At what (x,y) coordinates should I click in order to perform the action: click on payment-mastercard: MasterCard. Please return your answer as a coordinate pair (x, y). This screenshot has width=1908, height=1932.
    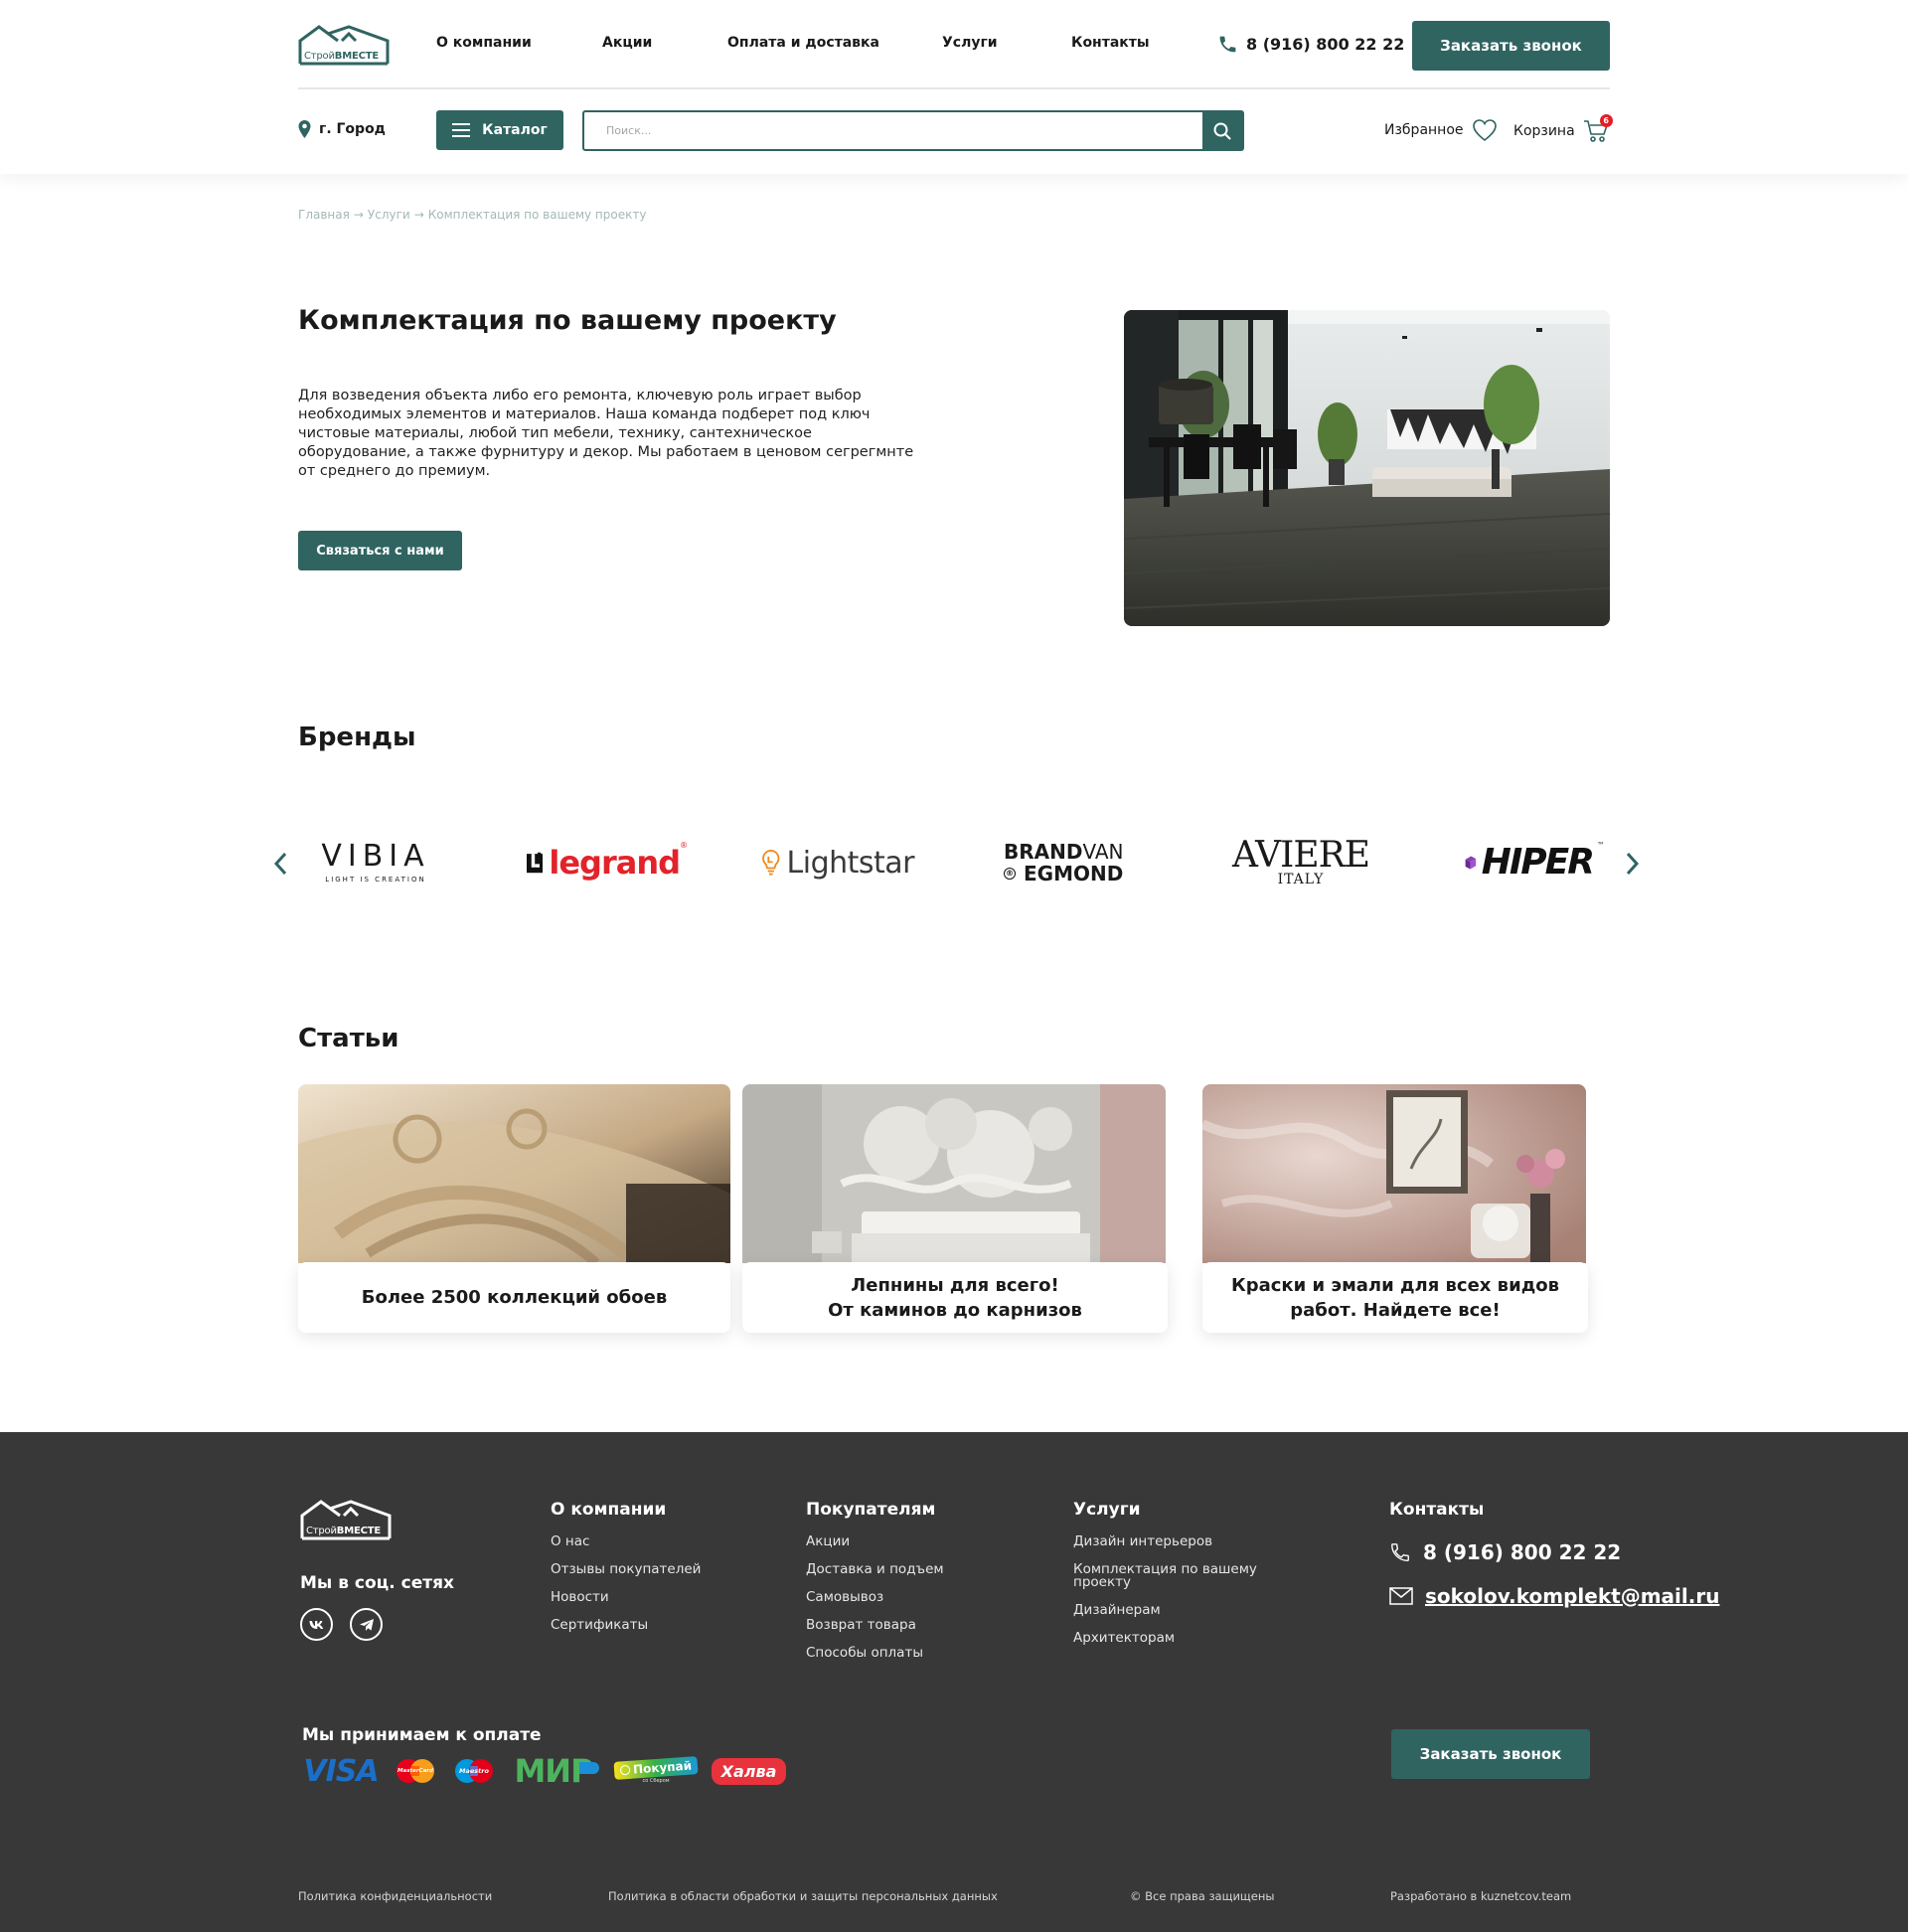
    Looking at the image, I should click on (415, 1771).